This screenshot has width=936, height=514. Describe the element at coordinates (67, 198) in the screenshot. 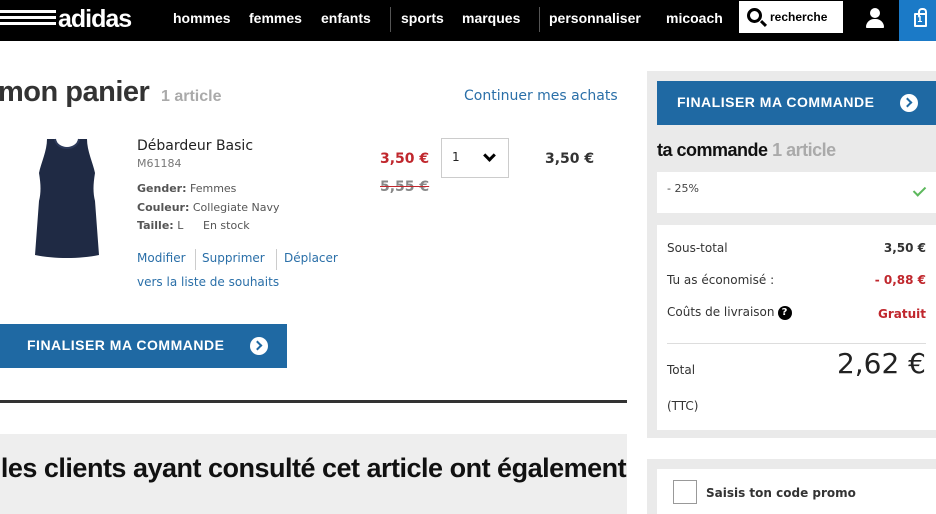

I see `product-image` at that location.